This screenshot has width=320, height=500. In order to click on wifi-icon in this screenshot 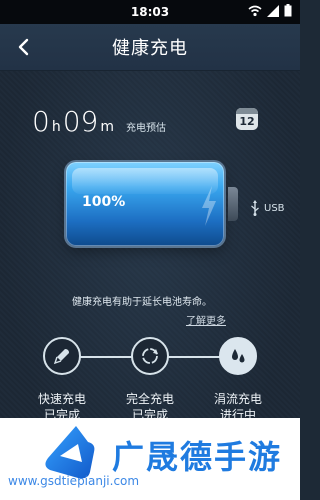, I will do `click(255, 10)`.